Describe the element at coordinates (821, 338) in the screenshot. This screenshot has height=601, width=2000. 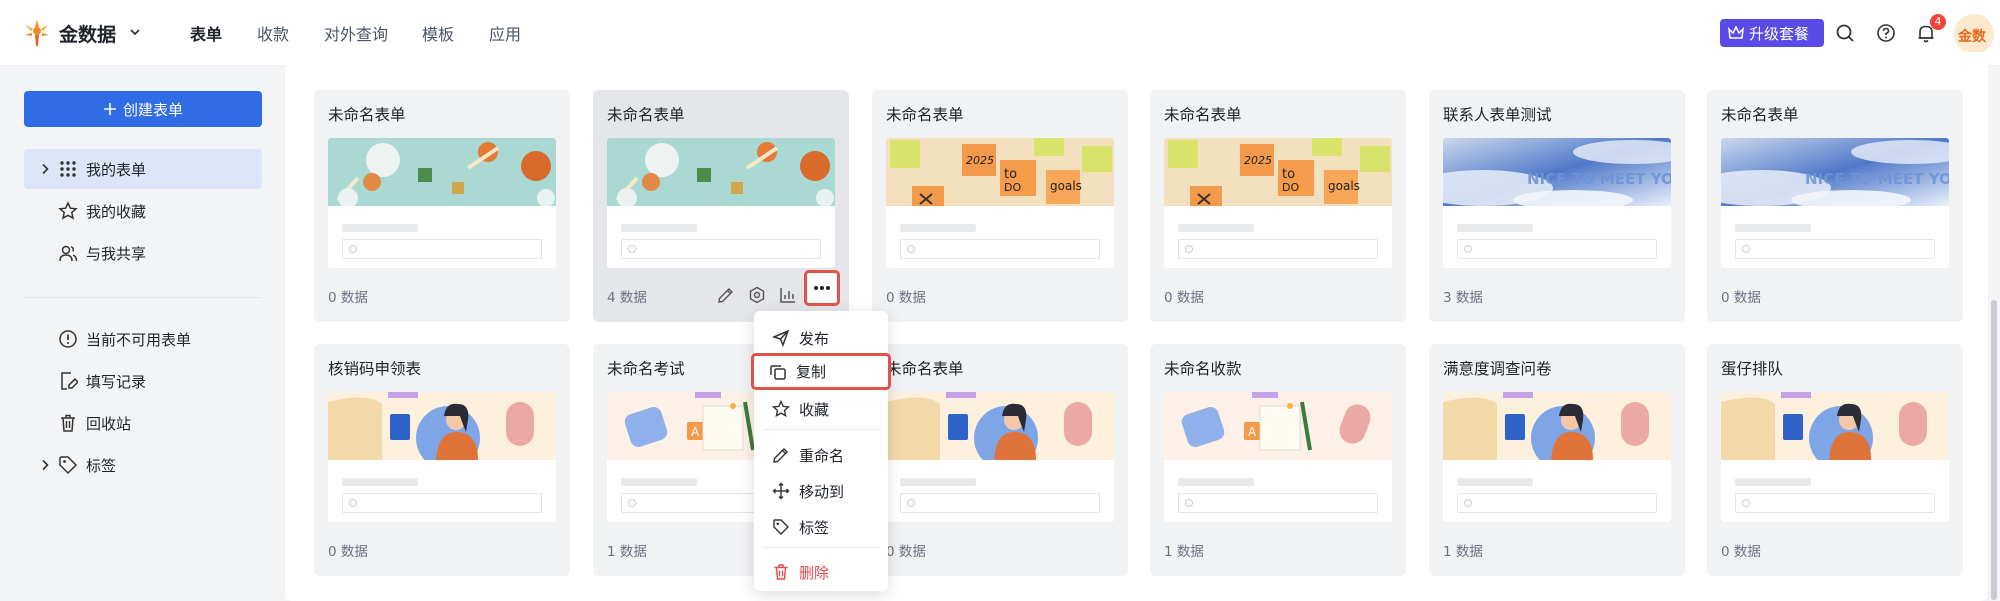
I see `menu-item-publish: 发布` at that location.